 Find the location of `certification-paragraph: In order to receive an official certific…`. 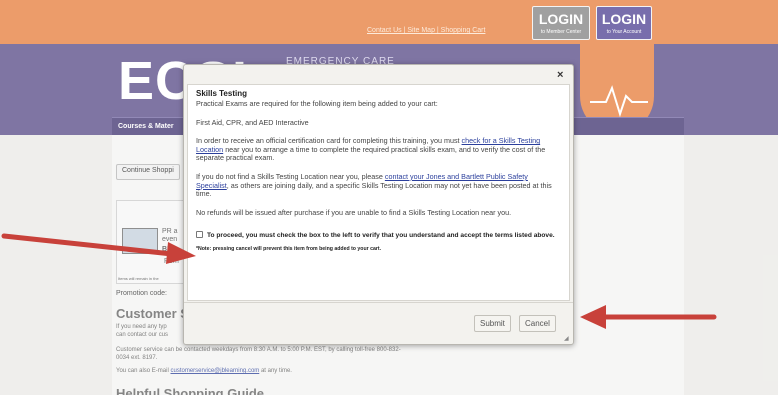

certification-paragraph: In order to receive an official certific… is located at coordinates (378, 149).